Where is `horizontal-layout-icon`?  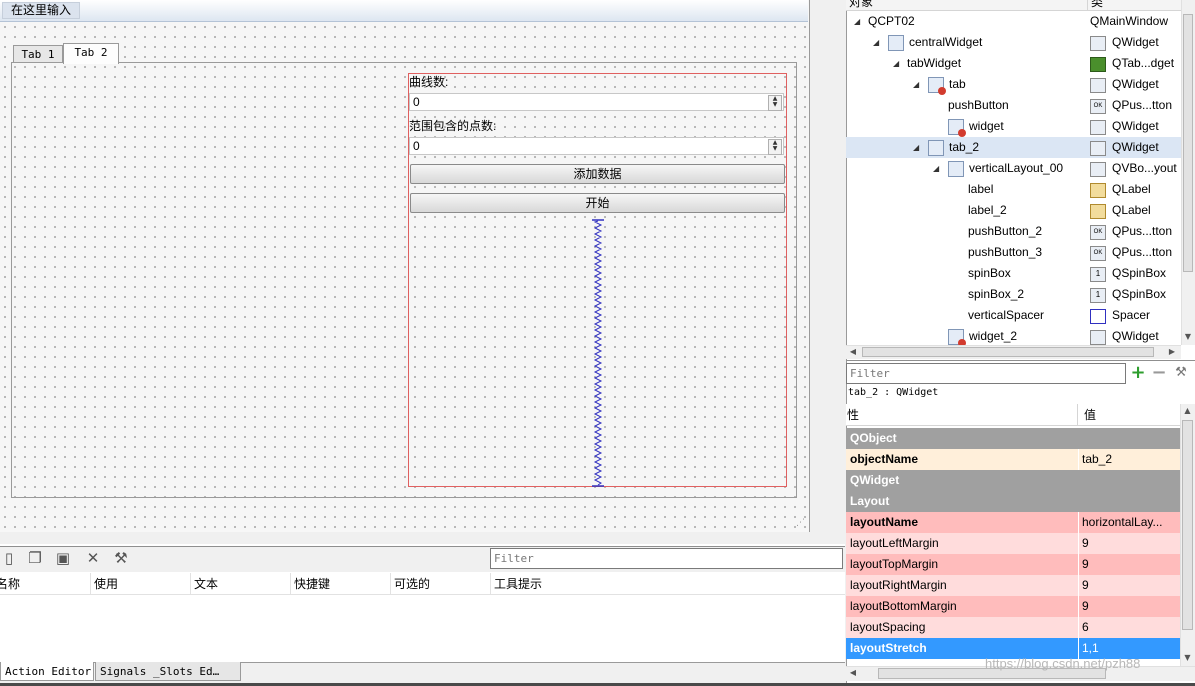
horizontal-layout-icon is located at coordinates (936, 148).